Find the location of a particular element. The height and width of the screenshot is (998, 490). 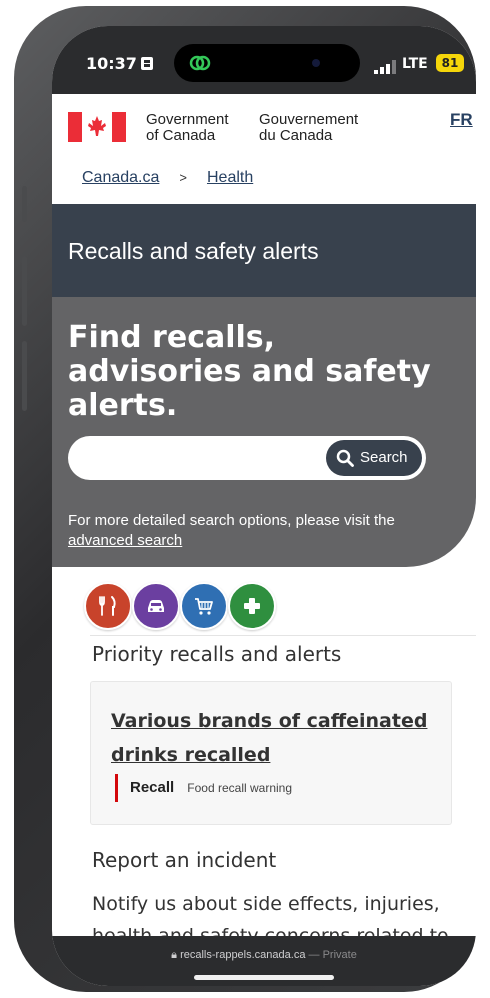

title-band: Recalls and safety alerts is located at coordinates (264, 250).